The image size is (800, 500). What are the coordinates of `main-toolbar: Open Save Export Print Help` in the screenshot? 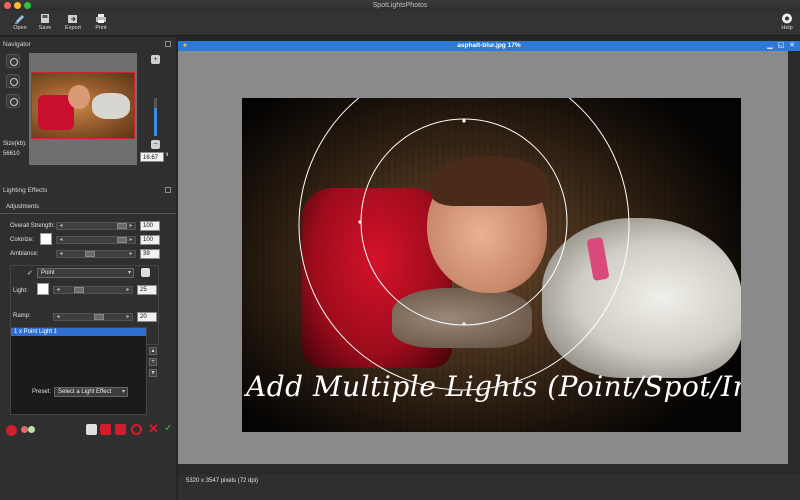 It's located at (400, 23).